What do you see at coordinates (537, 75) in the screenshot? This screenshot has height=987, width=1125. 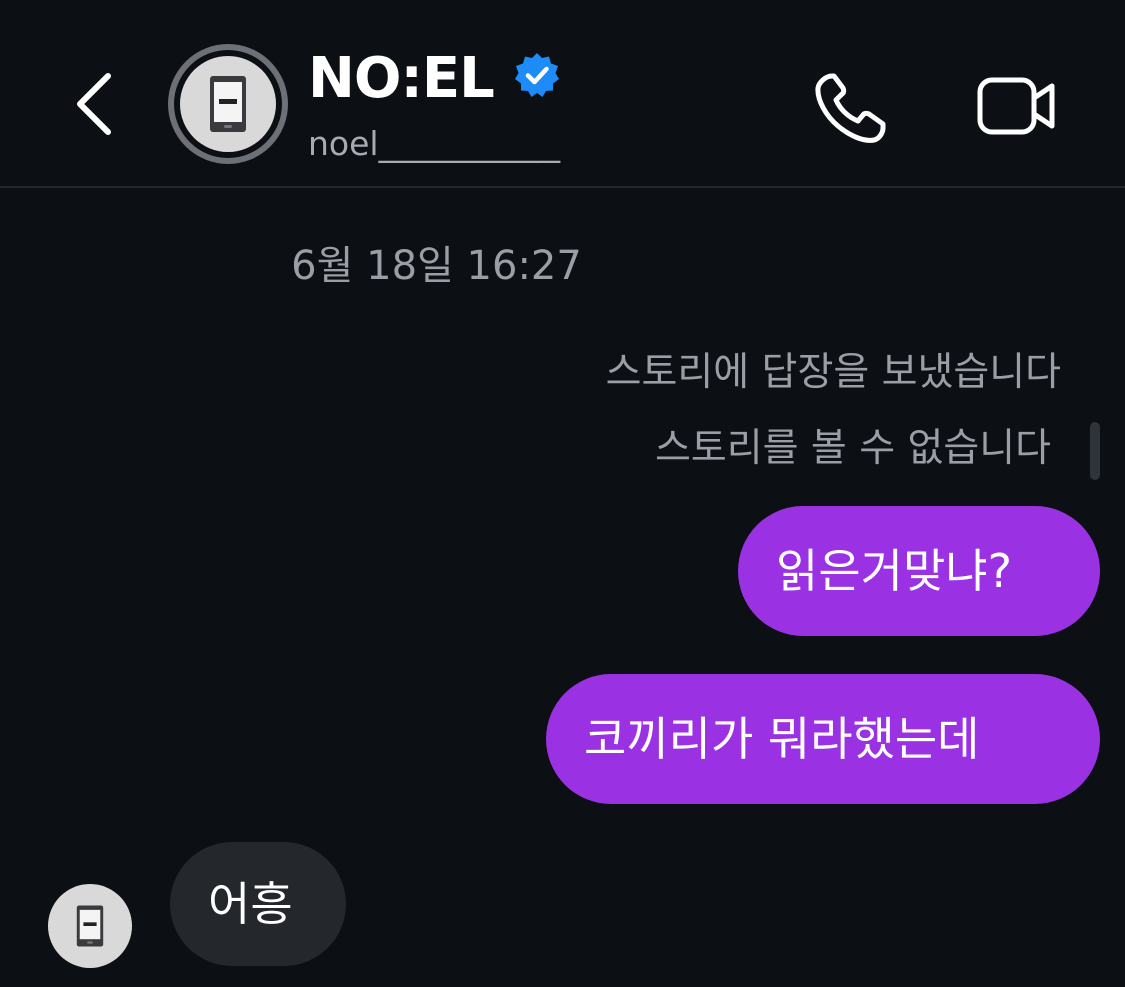 I see `verified-badge-icon` at bounding box center [537, 75].